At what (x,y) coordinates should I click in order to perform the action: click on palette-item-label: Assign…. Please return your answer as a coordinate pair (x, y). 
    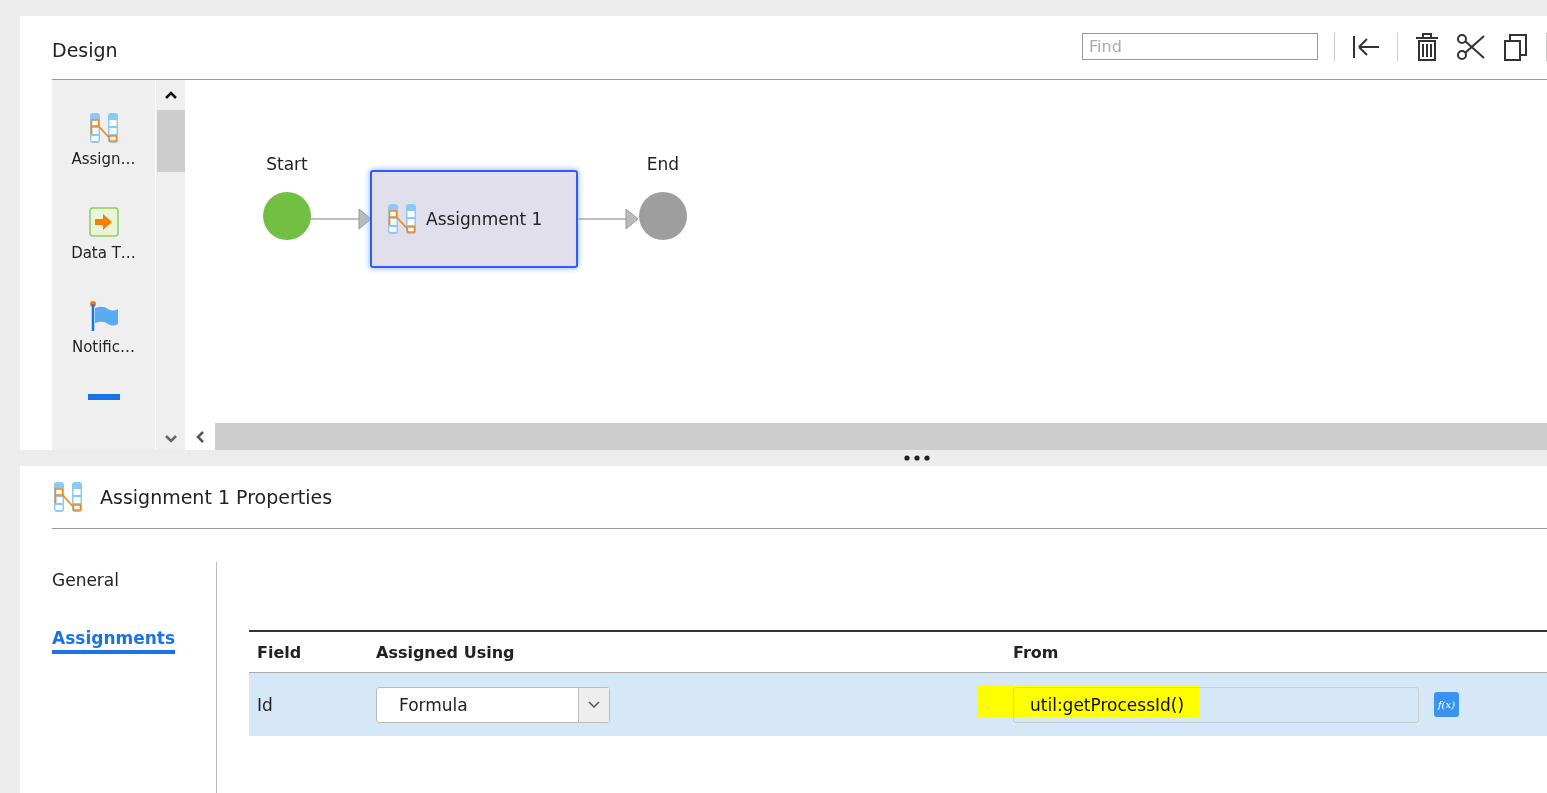
    Looking at the image, I should click on (103, 159).